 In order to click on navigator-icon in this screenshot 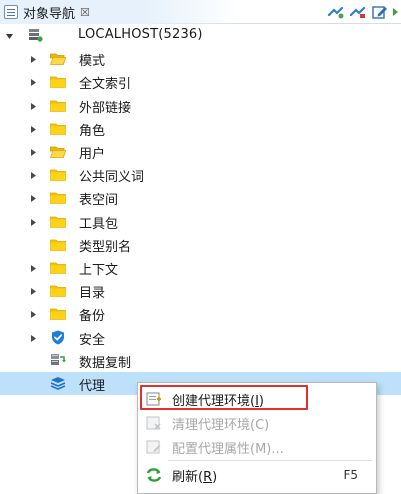, I will do `click(11, 12)`.